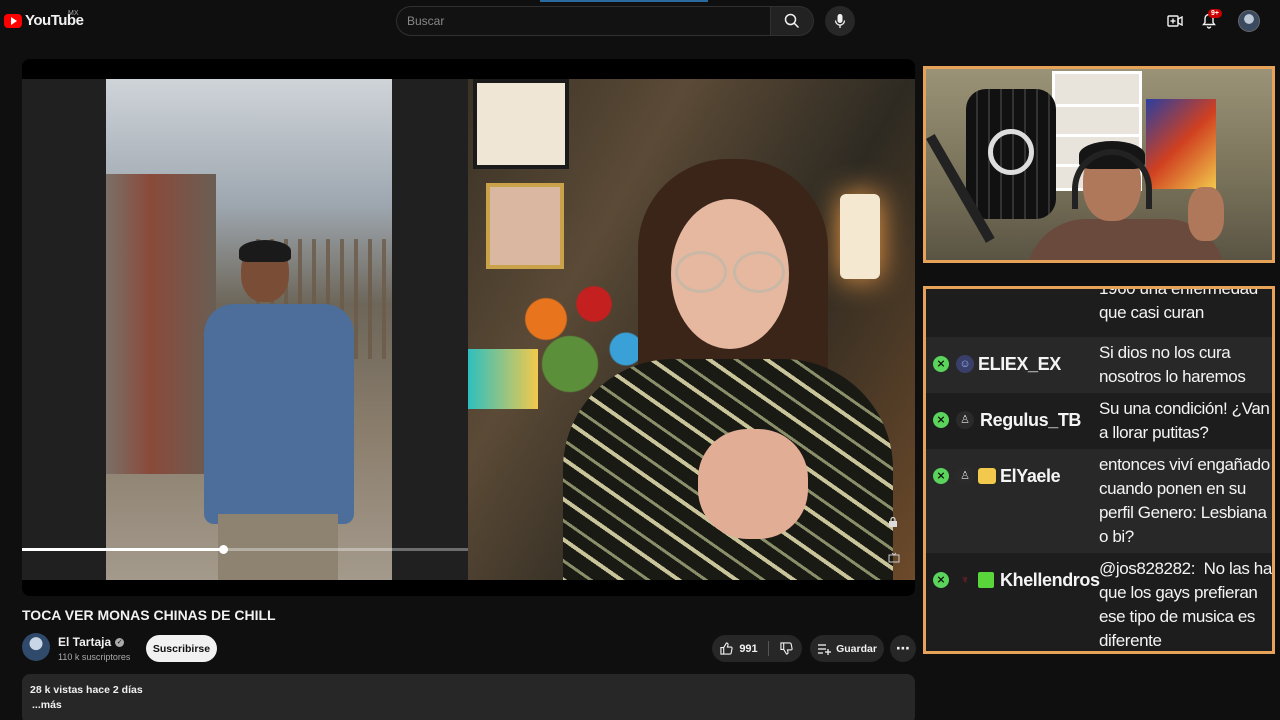  Describe the element at coordinates (748, 648) in the screenshot. I see `like-count: 991` at that location.